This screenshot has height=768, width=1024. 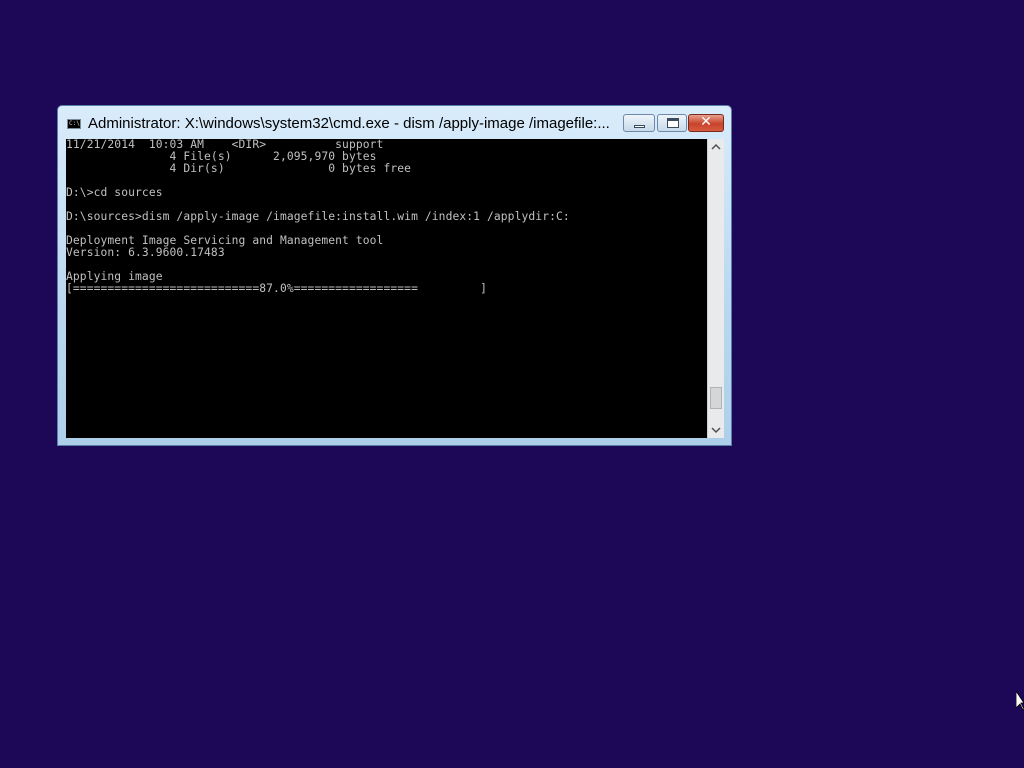 What do you see at coordinates (145, 252) in the screenshot?
I see `console-line: Version: 6.3.9600.17483` at bounding box center [145, 252].